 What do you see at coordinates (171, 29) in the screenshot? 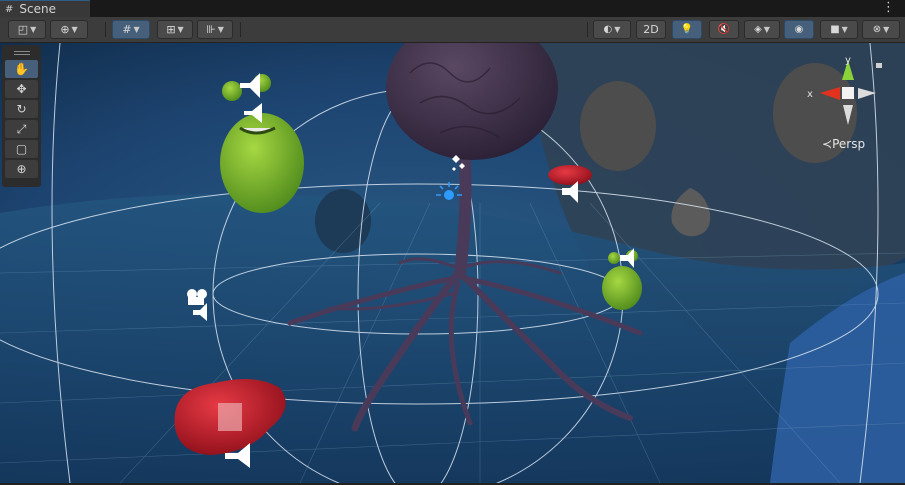
I see `snap-icon: ⊞` at bounding box center [171, 29].